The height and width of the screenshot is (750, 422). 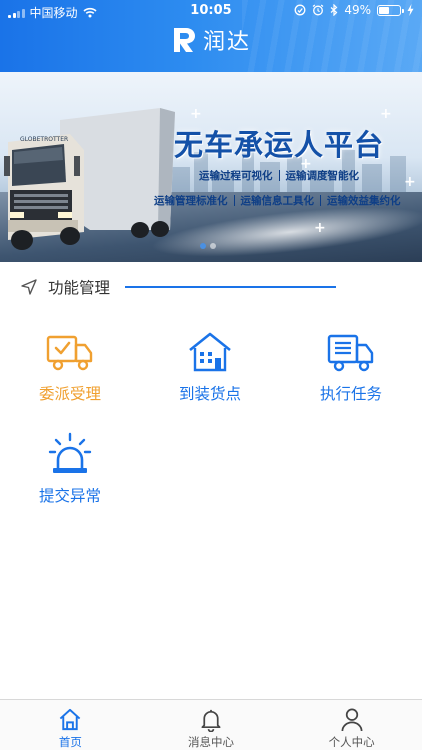 What do you see at coordinates (236, 176) in the screenshot?
I see `banner-tag: 运输过程可视化` at bounding box center [236, 176].